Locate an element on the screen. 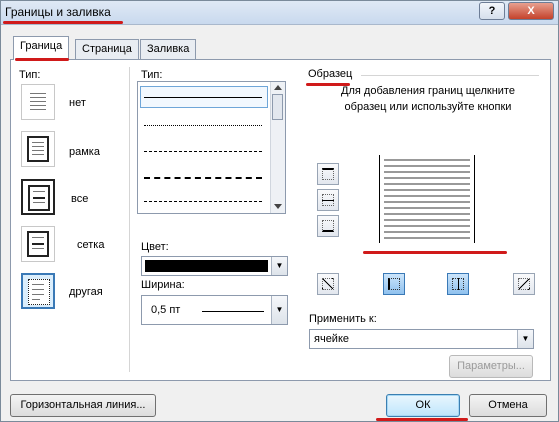 The width and height of the screenshot is (559, 422). border-inside-v-button is located at coordinates (458, 284).